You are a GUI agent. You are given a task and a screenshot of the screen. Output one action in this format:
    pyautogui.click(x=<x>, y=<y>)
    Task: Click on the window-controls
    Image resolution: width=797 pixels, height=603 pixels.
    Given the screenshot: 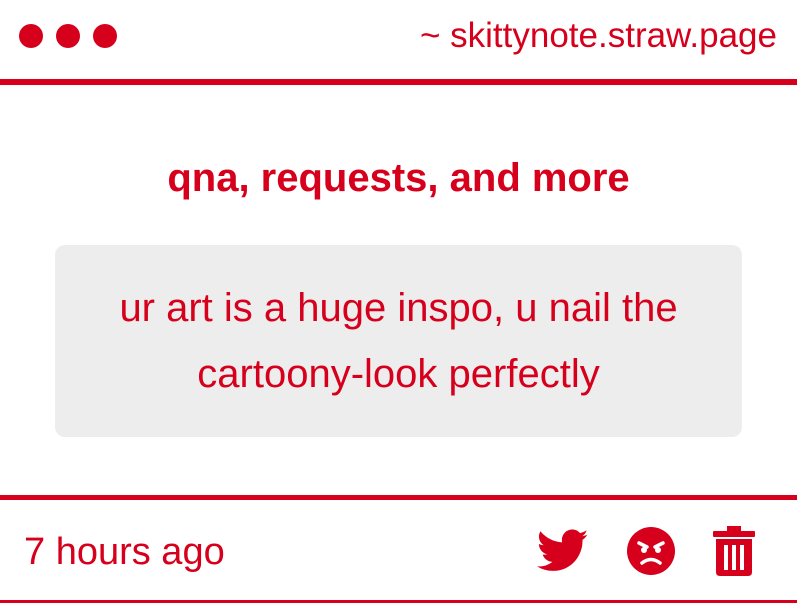 What is the action you would take?
    pyautogui.click(x=68, y=36)
    